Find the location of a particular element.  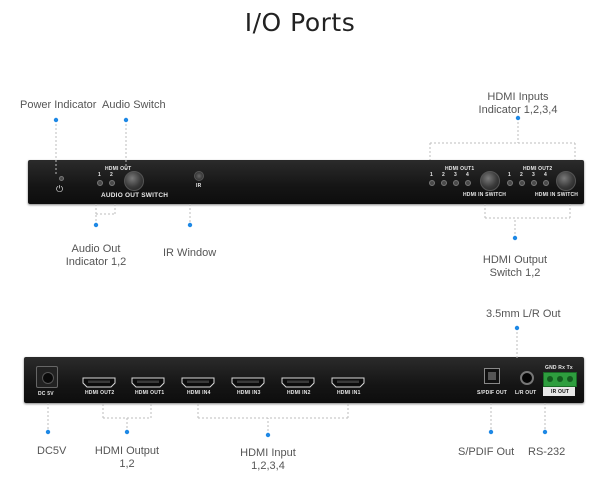

hdmi-output-label: HDMI Output 1,2 is located at coordinates (127, 458).